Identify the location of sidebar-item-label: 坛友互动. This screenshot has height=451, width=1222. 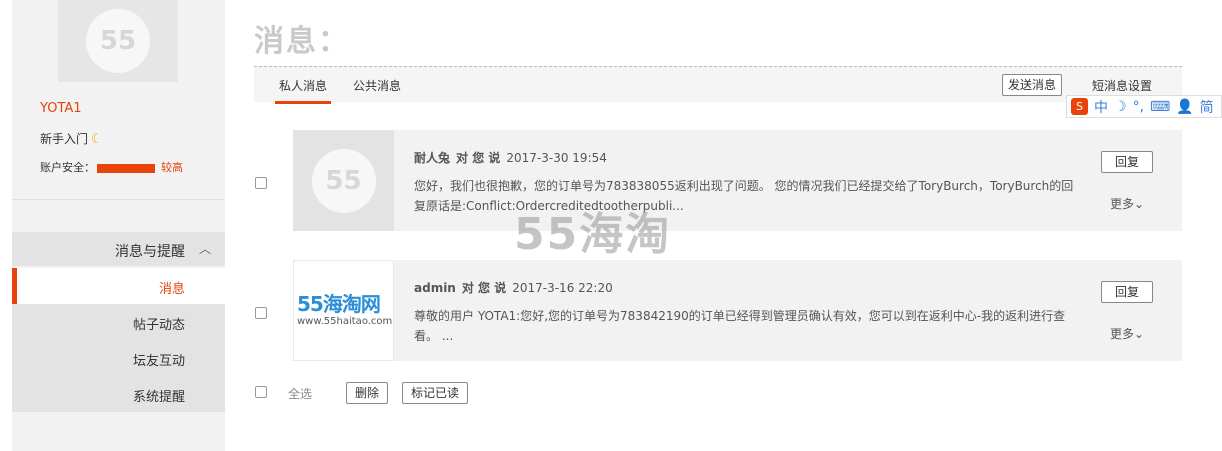
(158, 361).